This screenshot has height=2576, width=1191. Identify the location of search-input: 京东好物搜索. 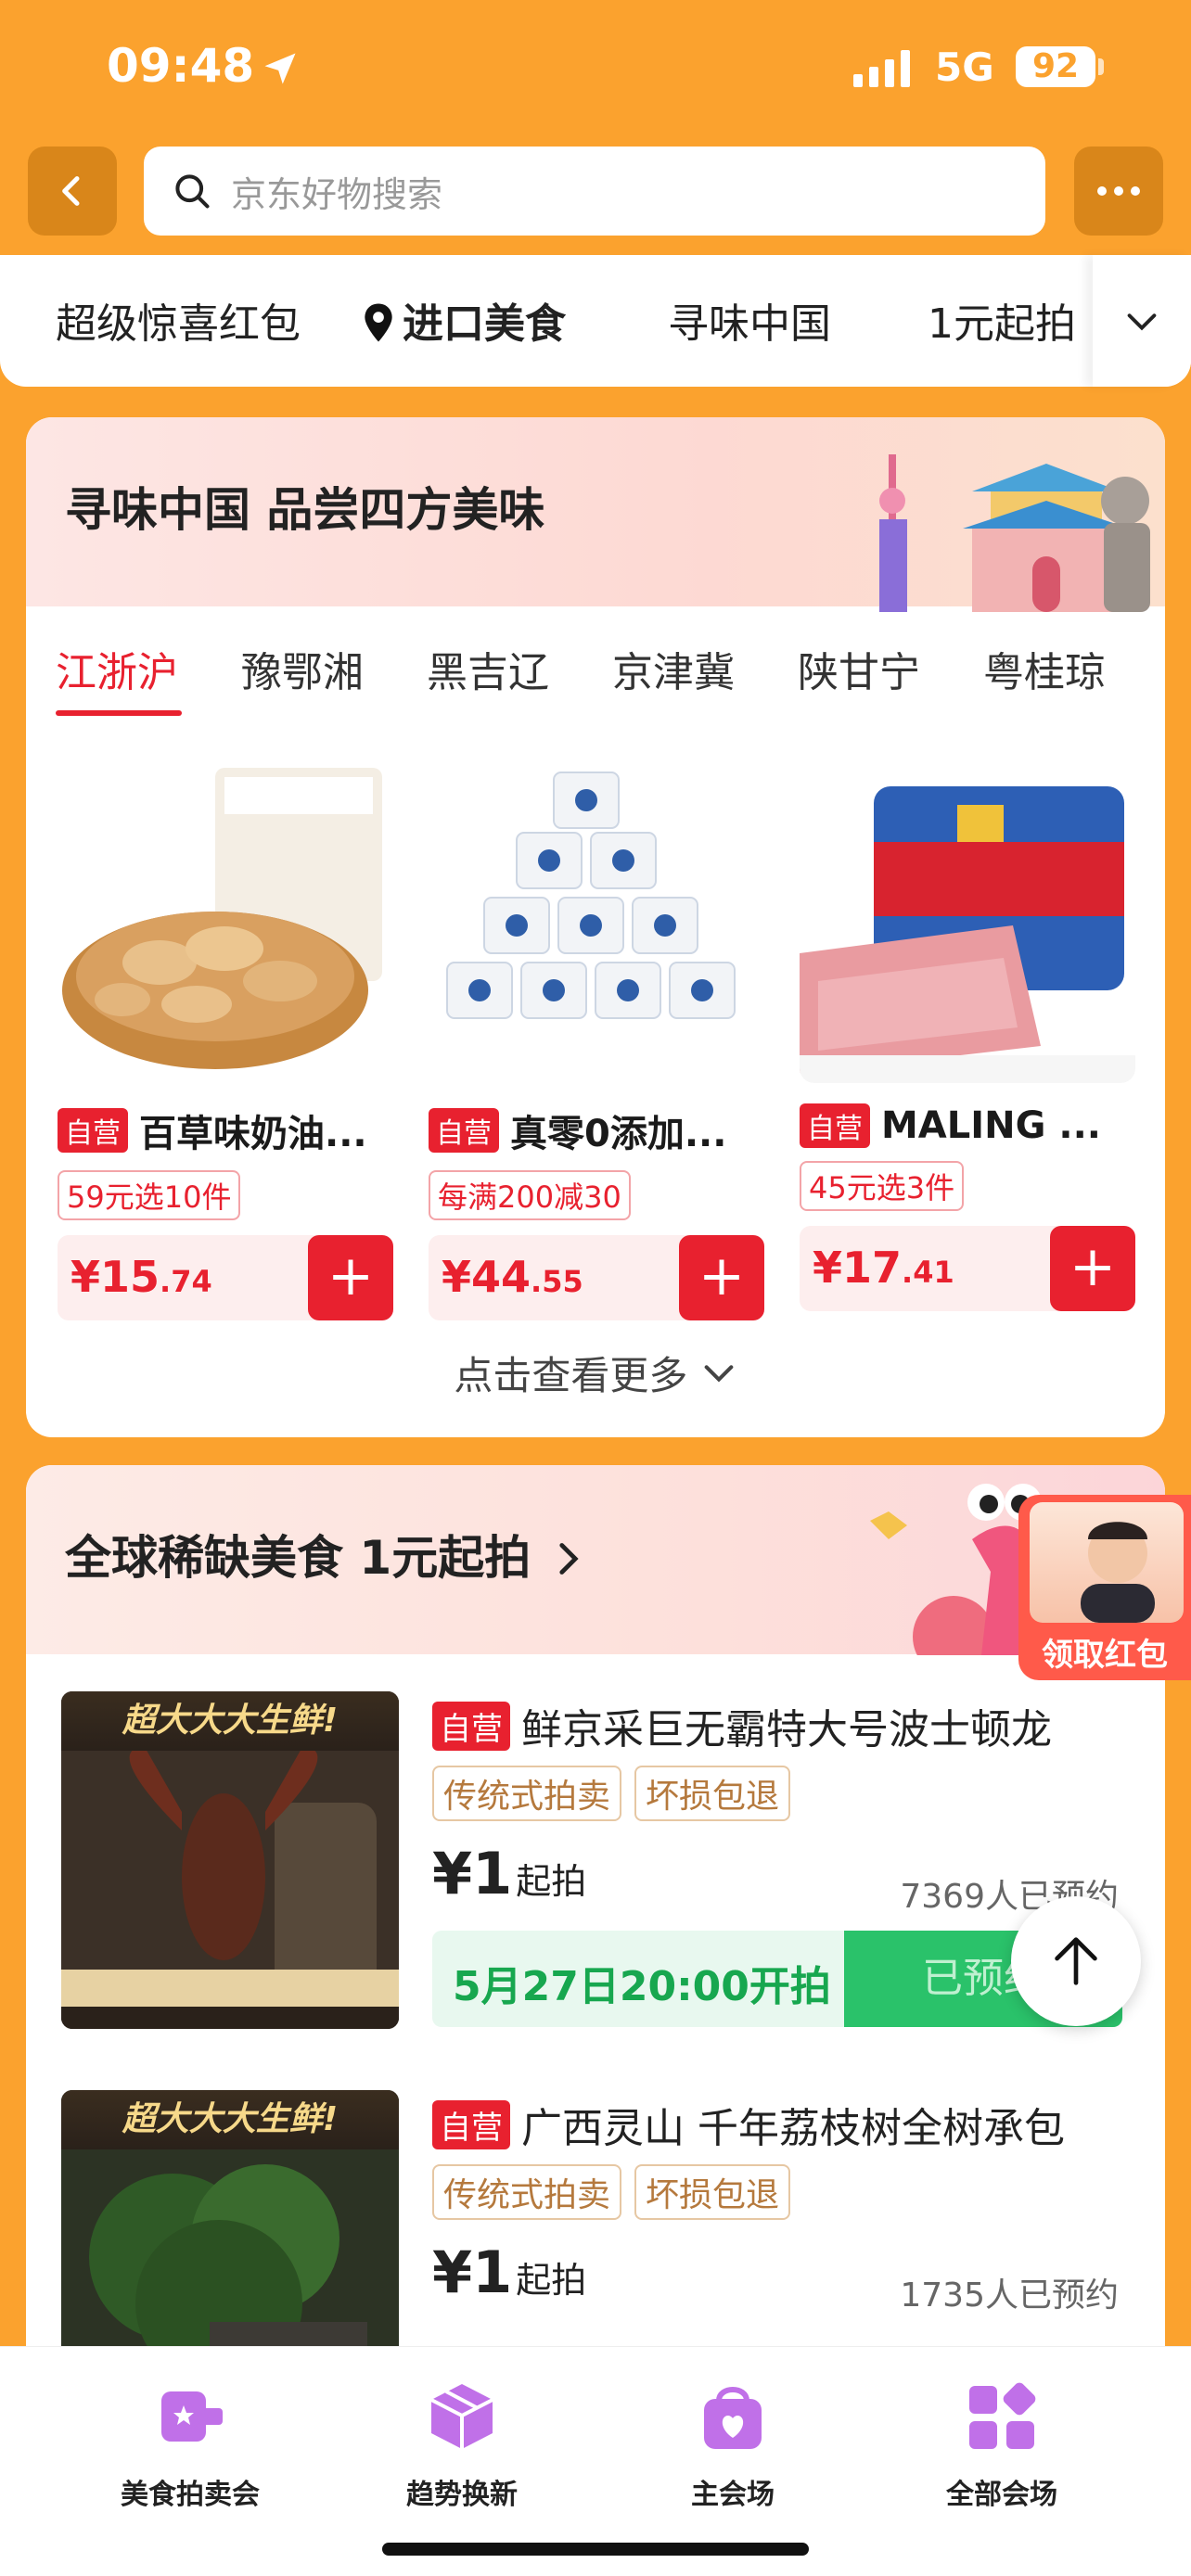
(594, 191).